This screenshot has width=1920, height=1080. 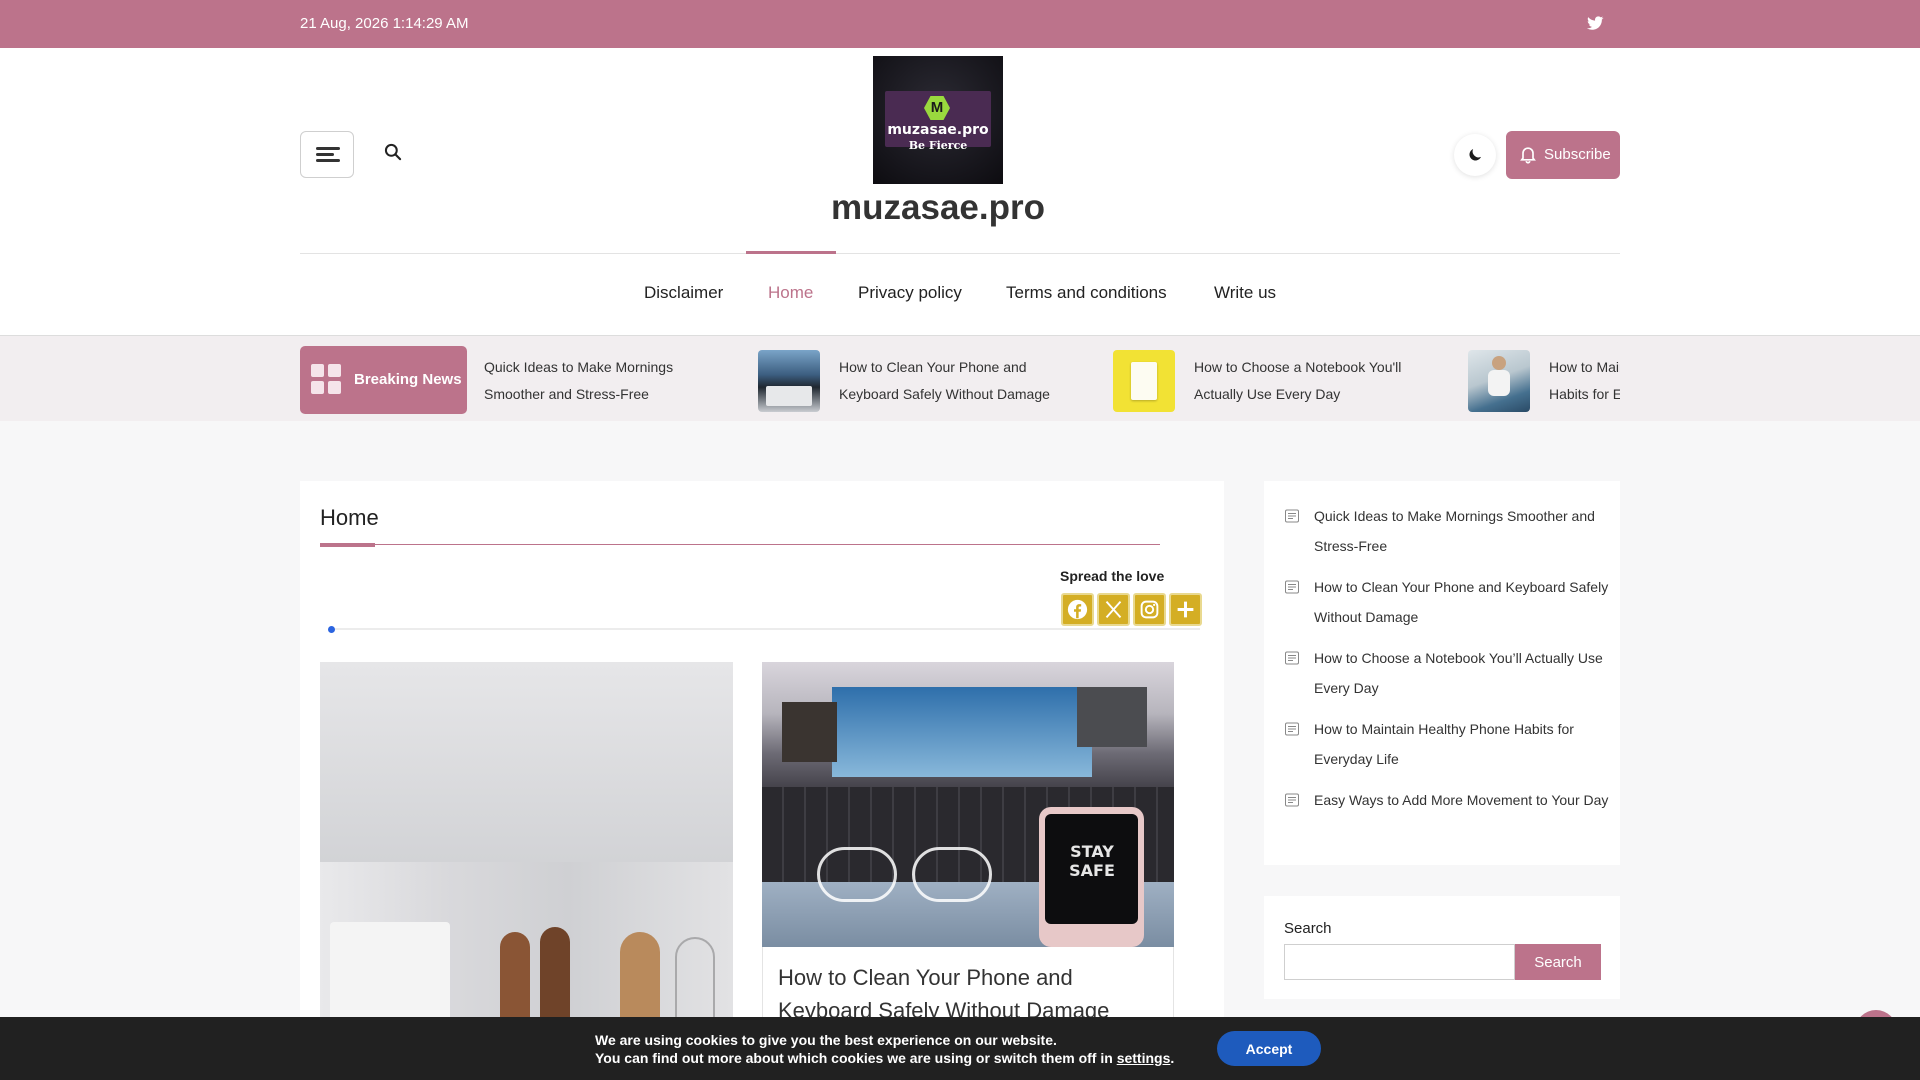 What do you see at coordinates (938, 130) in the screenshot?
I see `logo-text: muzasae.pro` at bounding box center [938, 130].